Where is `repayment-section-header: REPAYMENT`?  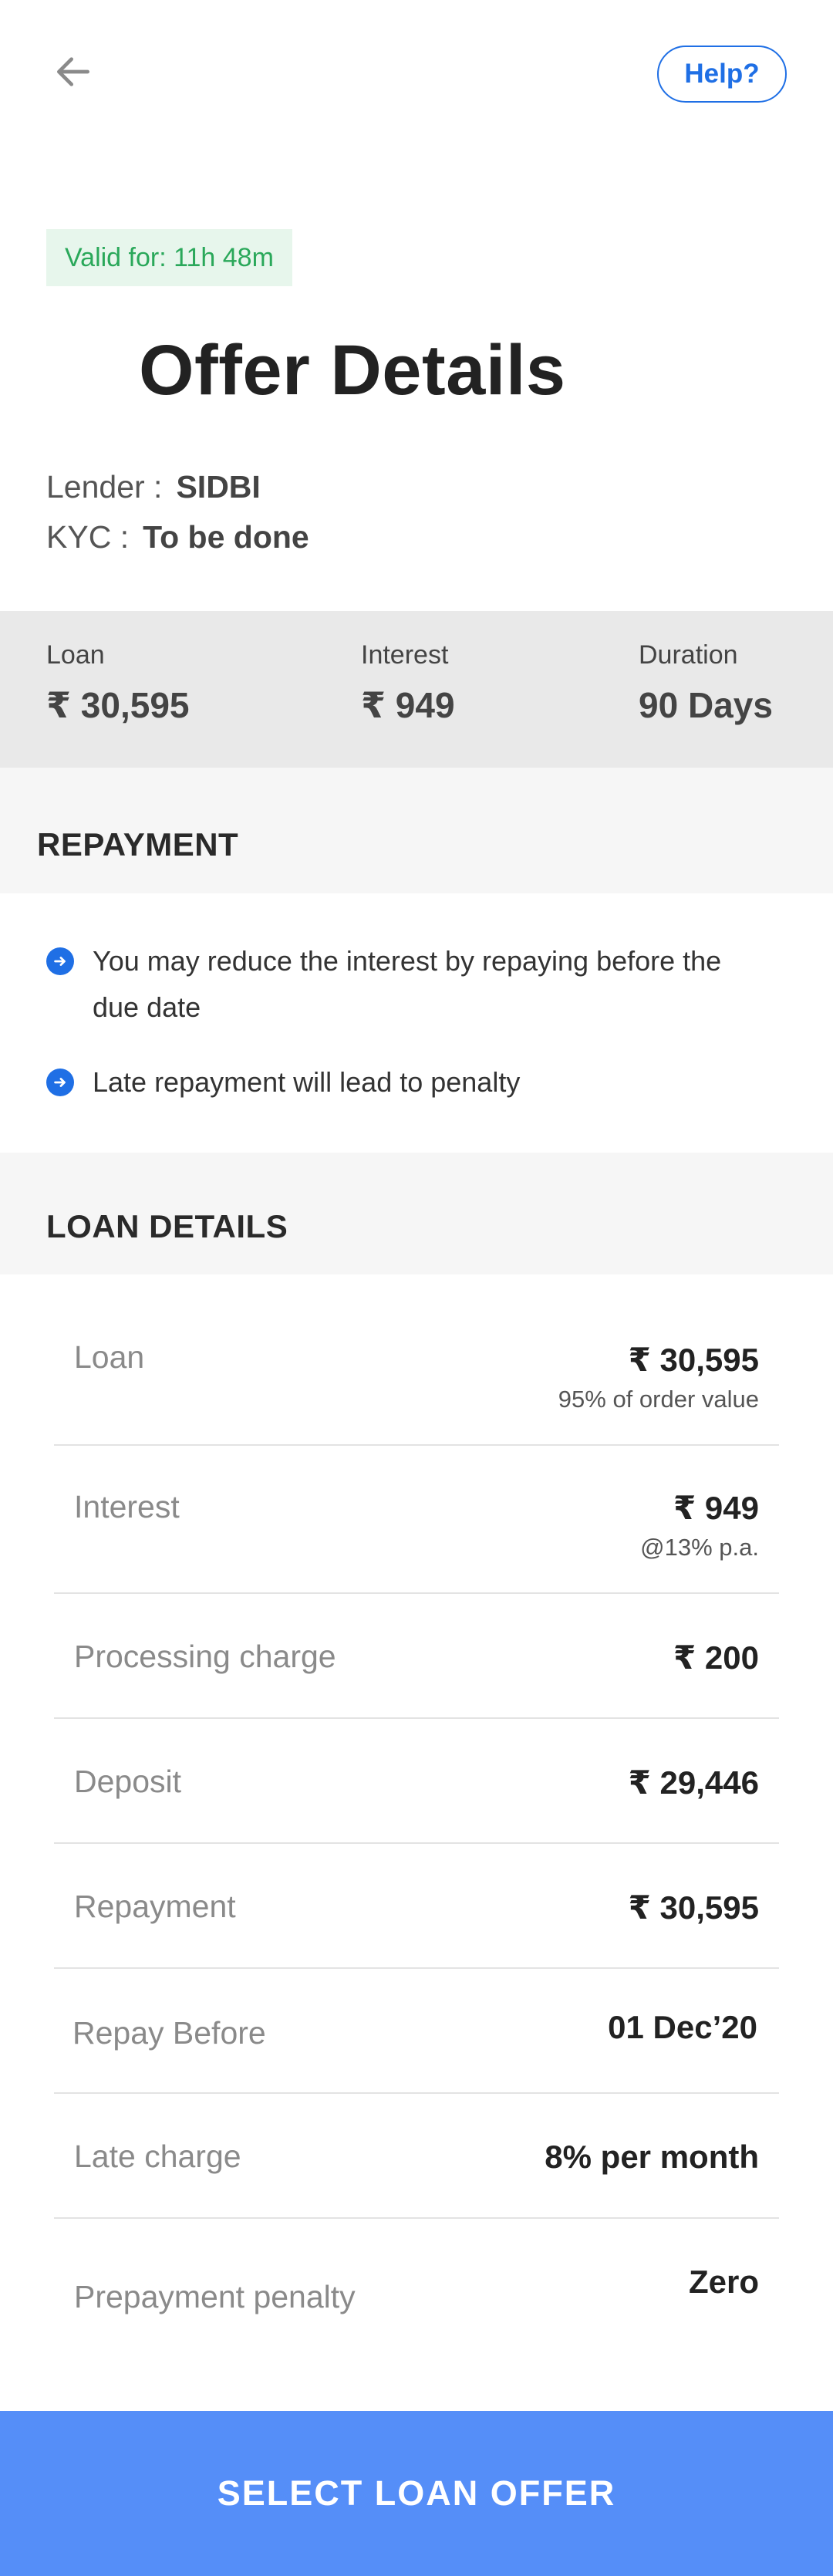
repayment-section-header: REPAYMENT is located at coordinates (416, 830).